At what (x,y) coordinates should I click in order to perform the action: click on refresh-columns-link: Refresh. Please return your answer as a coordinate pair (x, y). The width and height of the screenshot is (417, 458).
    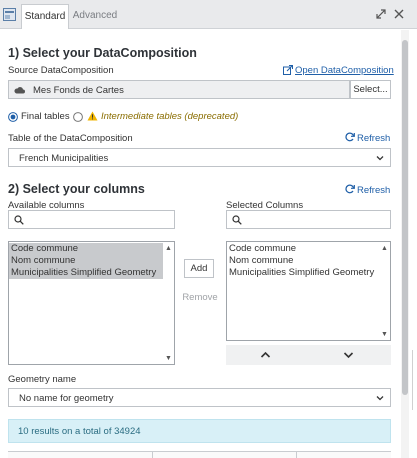
    Looking at the image, I should click on (373, 190).